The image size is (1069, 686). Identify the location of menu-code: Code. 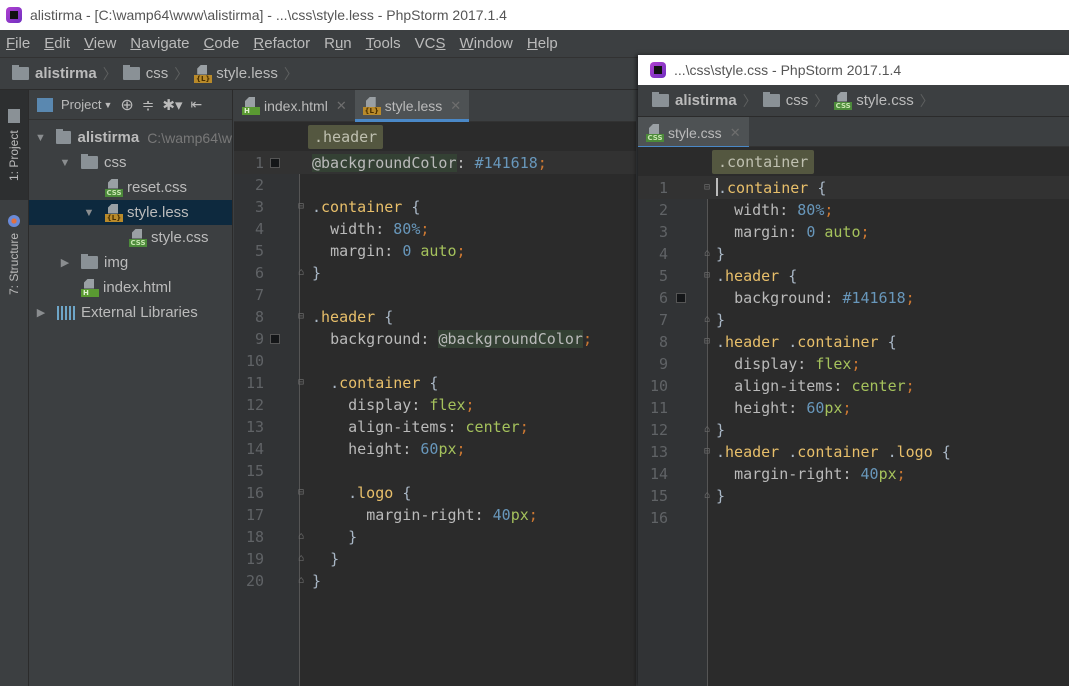
(222, 43).